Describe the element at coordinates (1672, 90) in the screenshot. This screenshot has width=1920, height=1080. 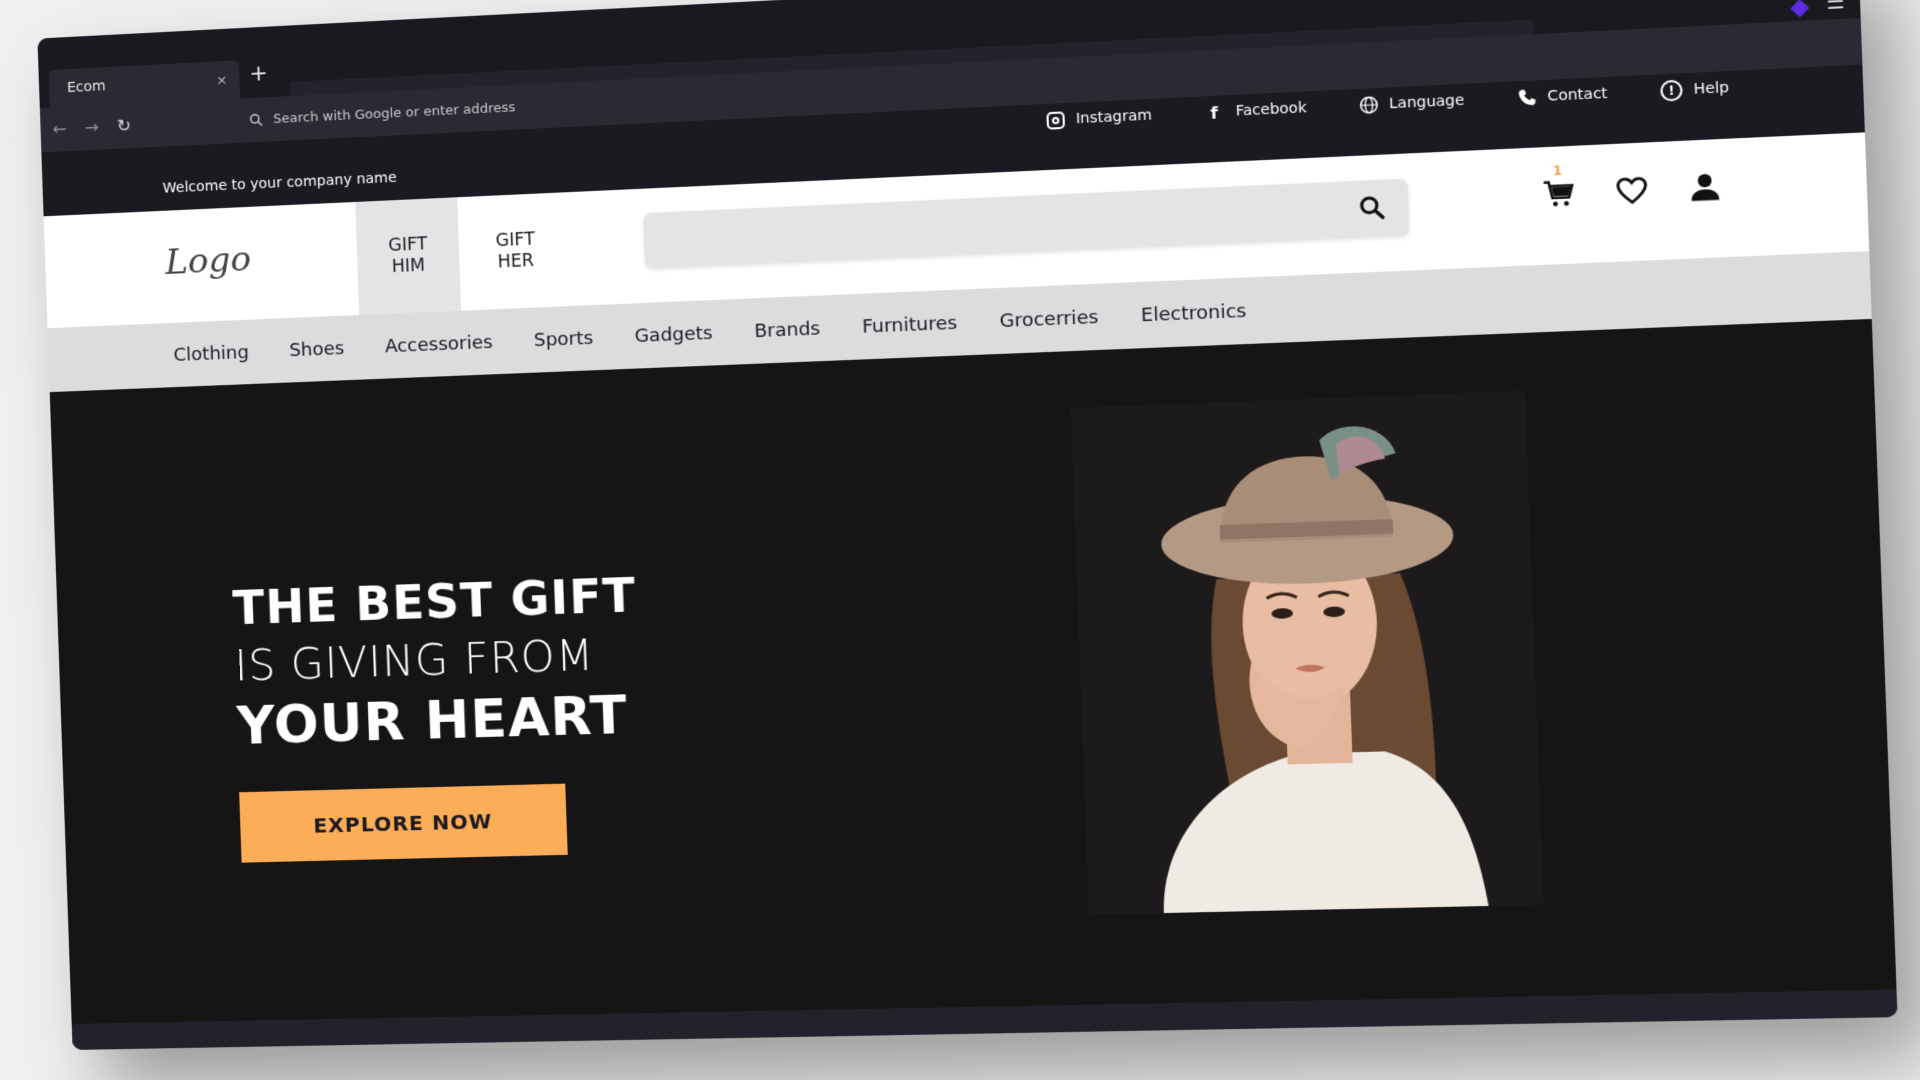
I see `info-icon: !` at that location.